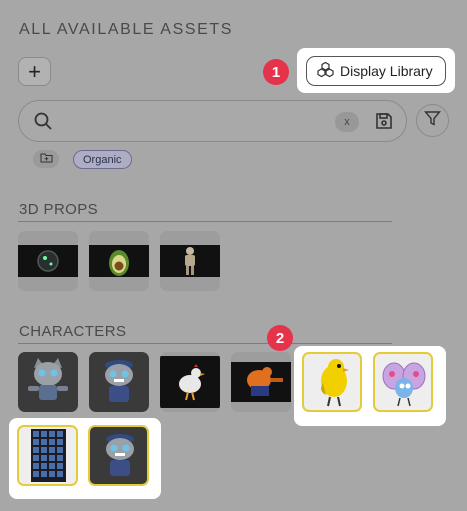 This screenshot has width=467, height=511. I want to click on search-bar: x, so click(212, 121).